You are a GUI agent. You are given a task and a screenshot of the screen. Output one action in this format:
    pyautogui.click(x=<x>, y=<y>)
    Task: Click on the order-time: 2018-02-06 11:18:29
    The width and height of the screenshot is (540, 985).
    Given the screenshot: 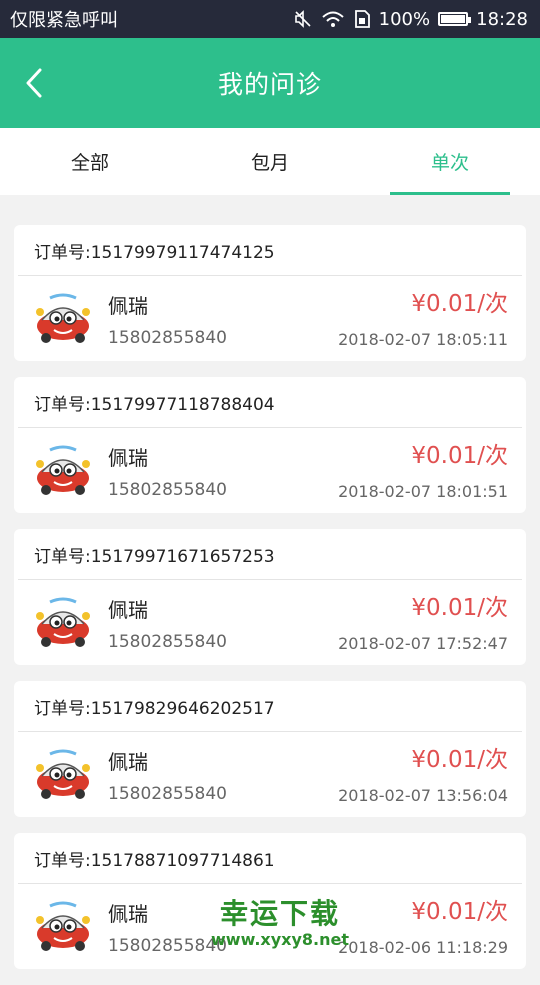 What is the action you would take?
    pyautogui.click(x=423, y=947)
    